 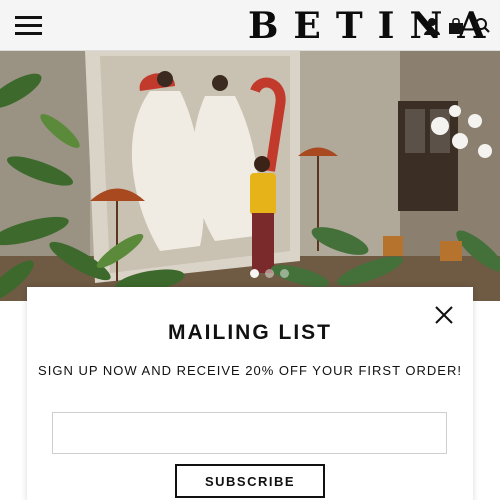 What do you see at coordinates (249, 433) in the screenshot?
I see `email-input` at bounding box center [249, 433].